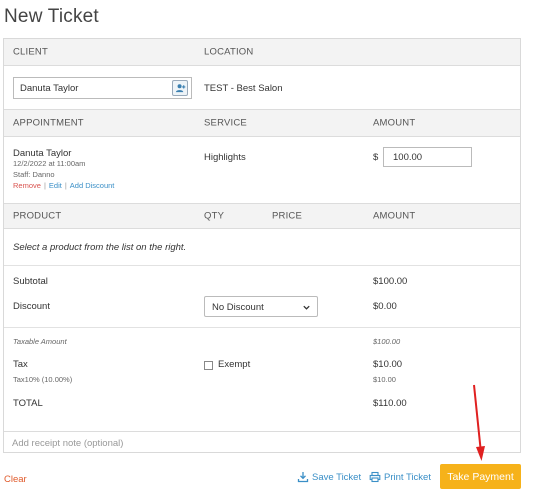  I want to click on appointment-header-row: APPOINTMENT SERVICE AMOUNT, so click(262, 123).